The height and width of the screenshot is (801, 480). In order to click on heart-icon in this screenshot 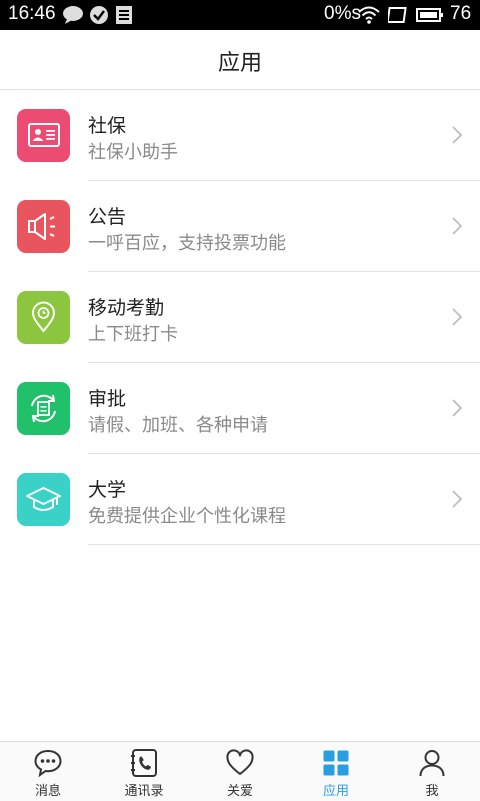, I will do `click(240, 762)`.